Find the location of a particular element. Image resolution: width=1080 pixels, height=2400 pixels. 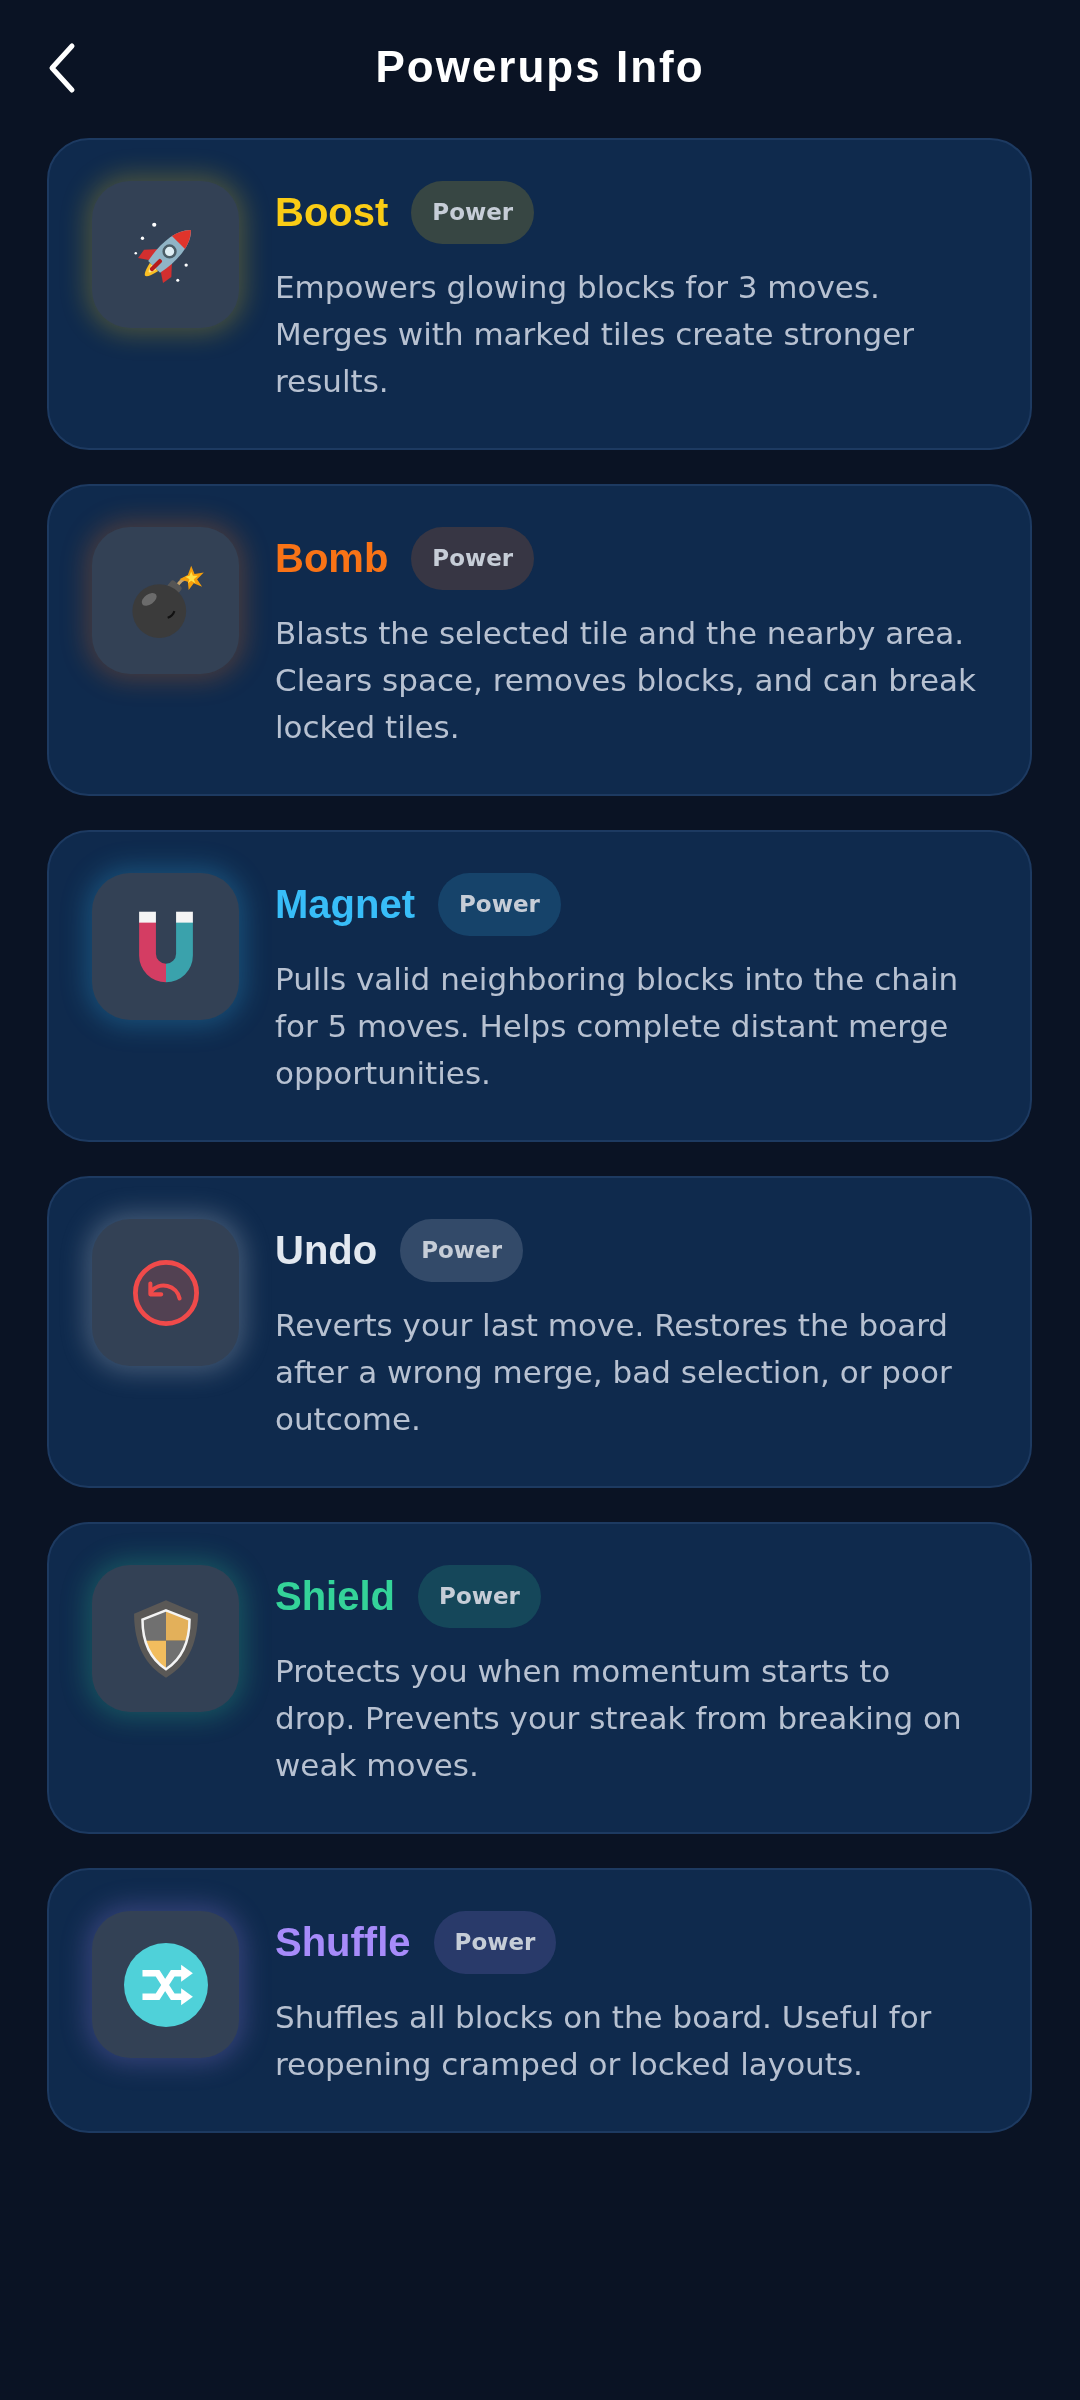

undo-icon is located at coordinates (165, 1292).